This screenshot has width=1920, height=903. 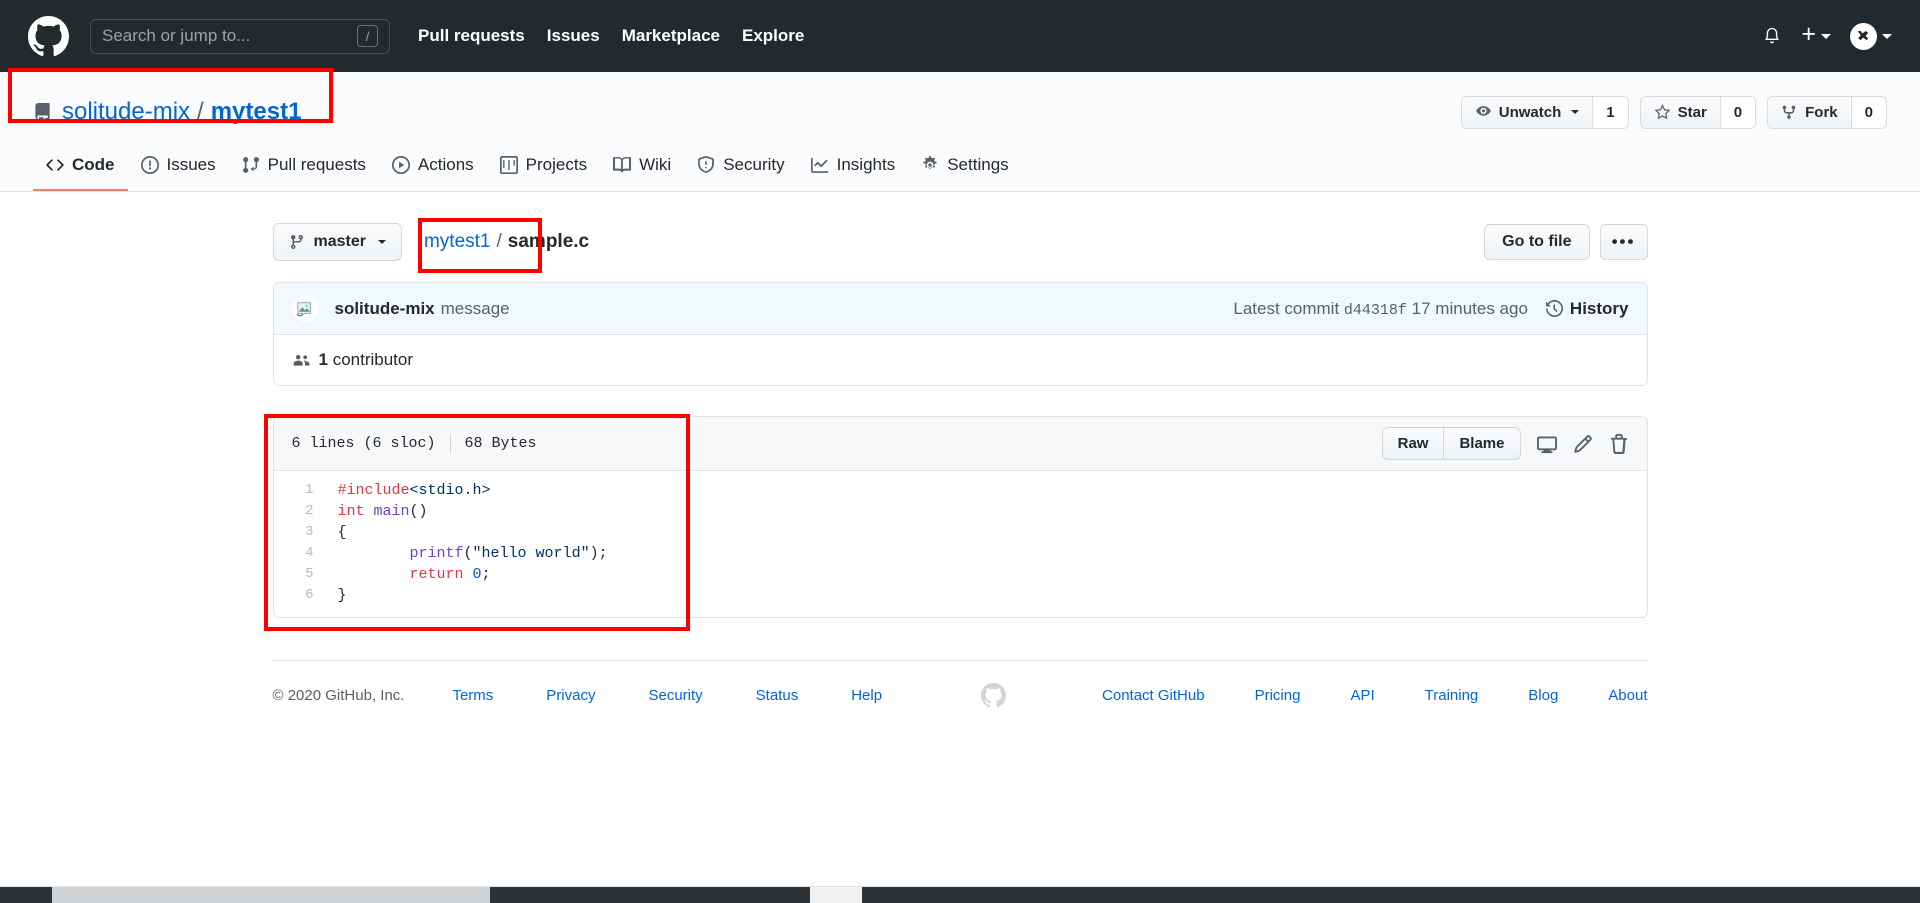 What do you see at coordinates (675, 695) in the screenshot?
I see `footer-link-security: Security` at bounding box center [675, 695].